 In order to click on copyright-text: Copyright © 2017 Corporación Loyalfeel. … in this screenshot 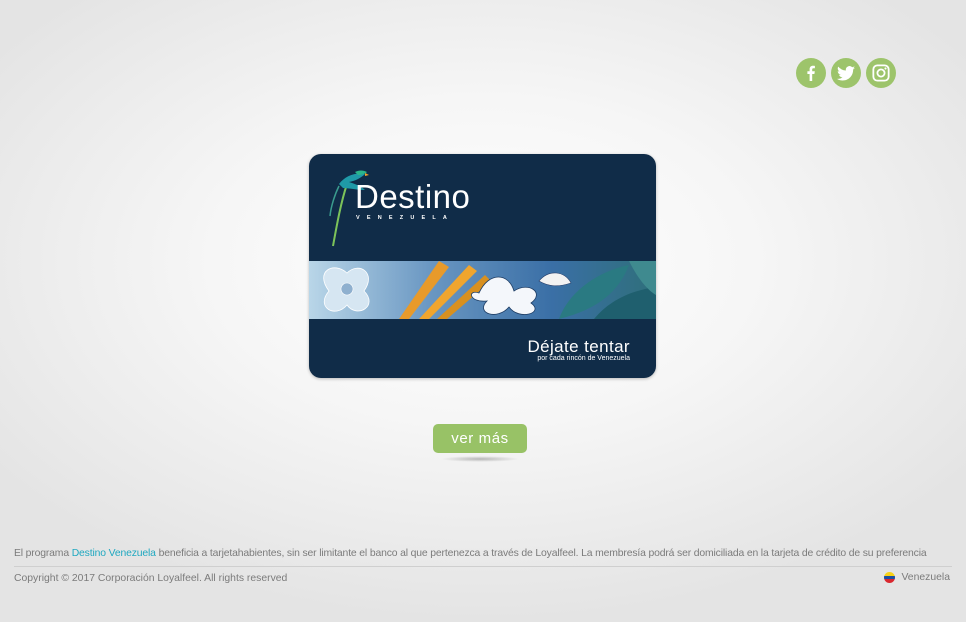, I will do `click(151, 578)`.